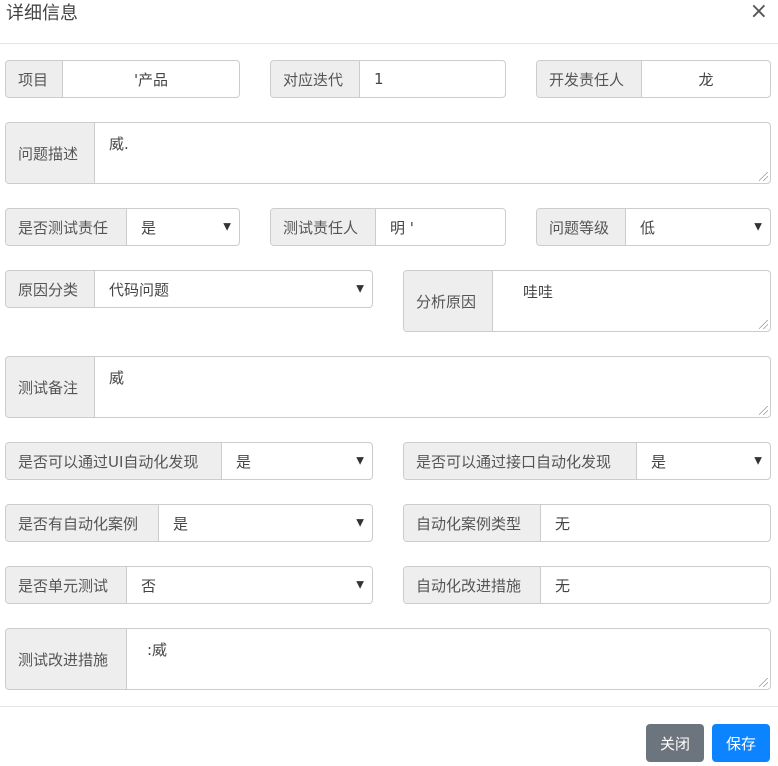  What do you see at coordinates (759, 12) in the screenshot?
I see `close-icon: ×` at bounding box center [759, 12].